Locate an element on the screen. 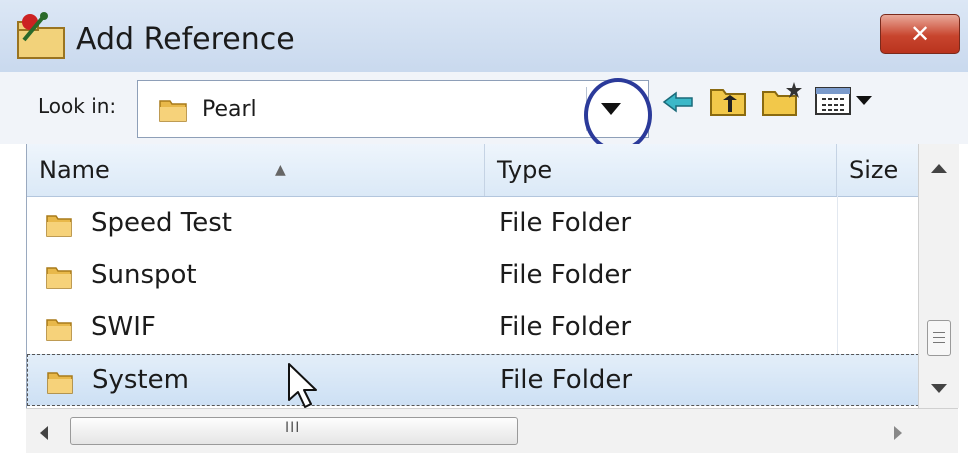 This screenshot has width=968, height=457. item-name: System is located at coordinates (140, 380).